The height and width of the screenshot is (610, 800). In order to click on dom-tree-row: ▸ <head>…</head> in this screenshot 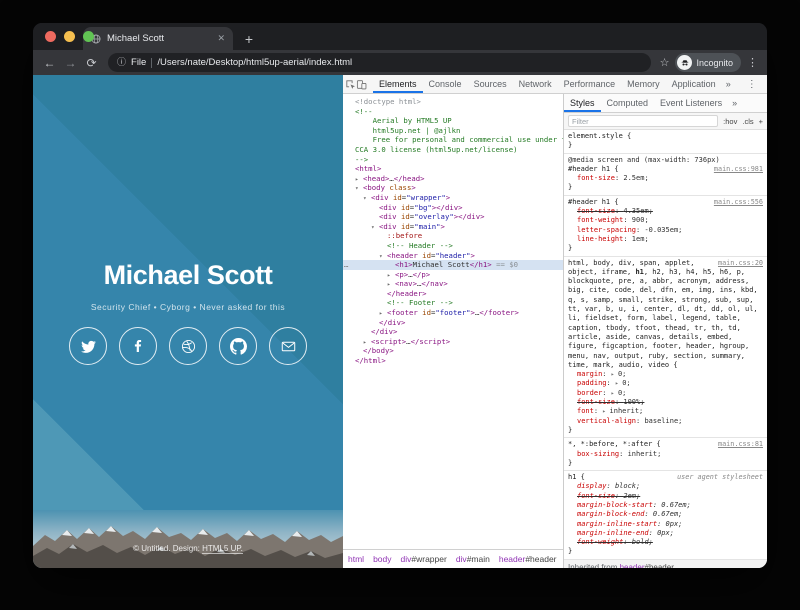, I will do `click(453, 179)`.